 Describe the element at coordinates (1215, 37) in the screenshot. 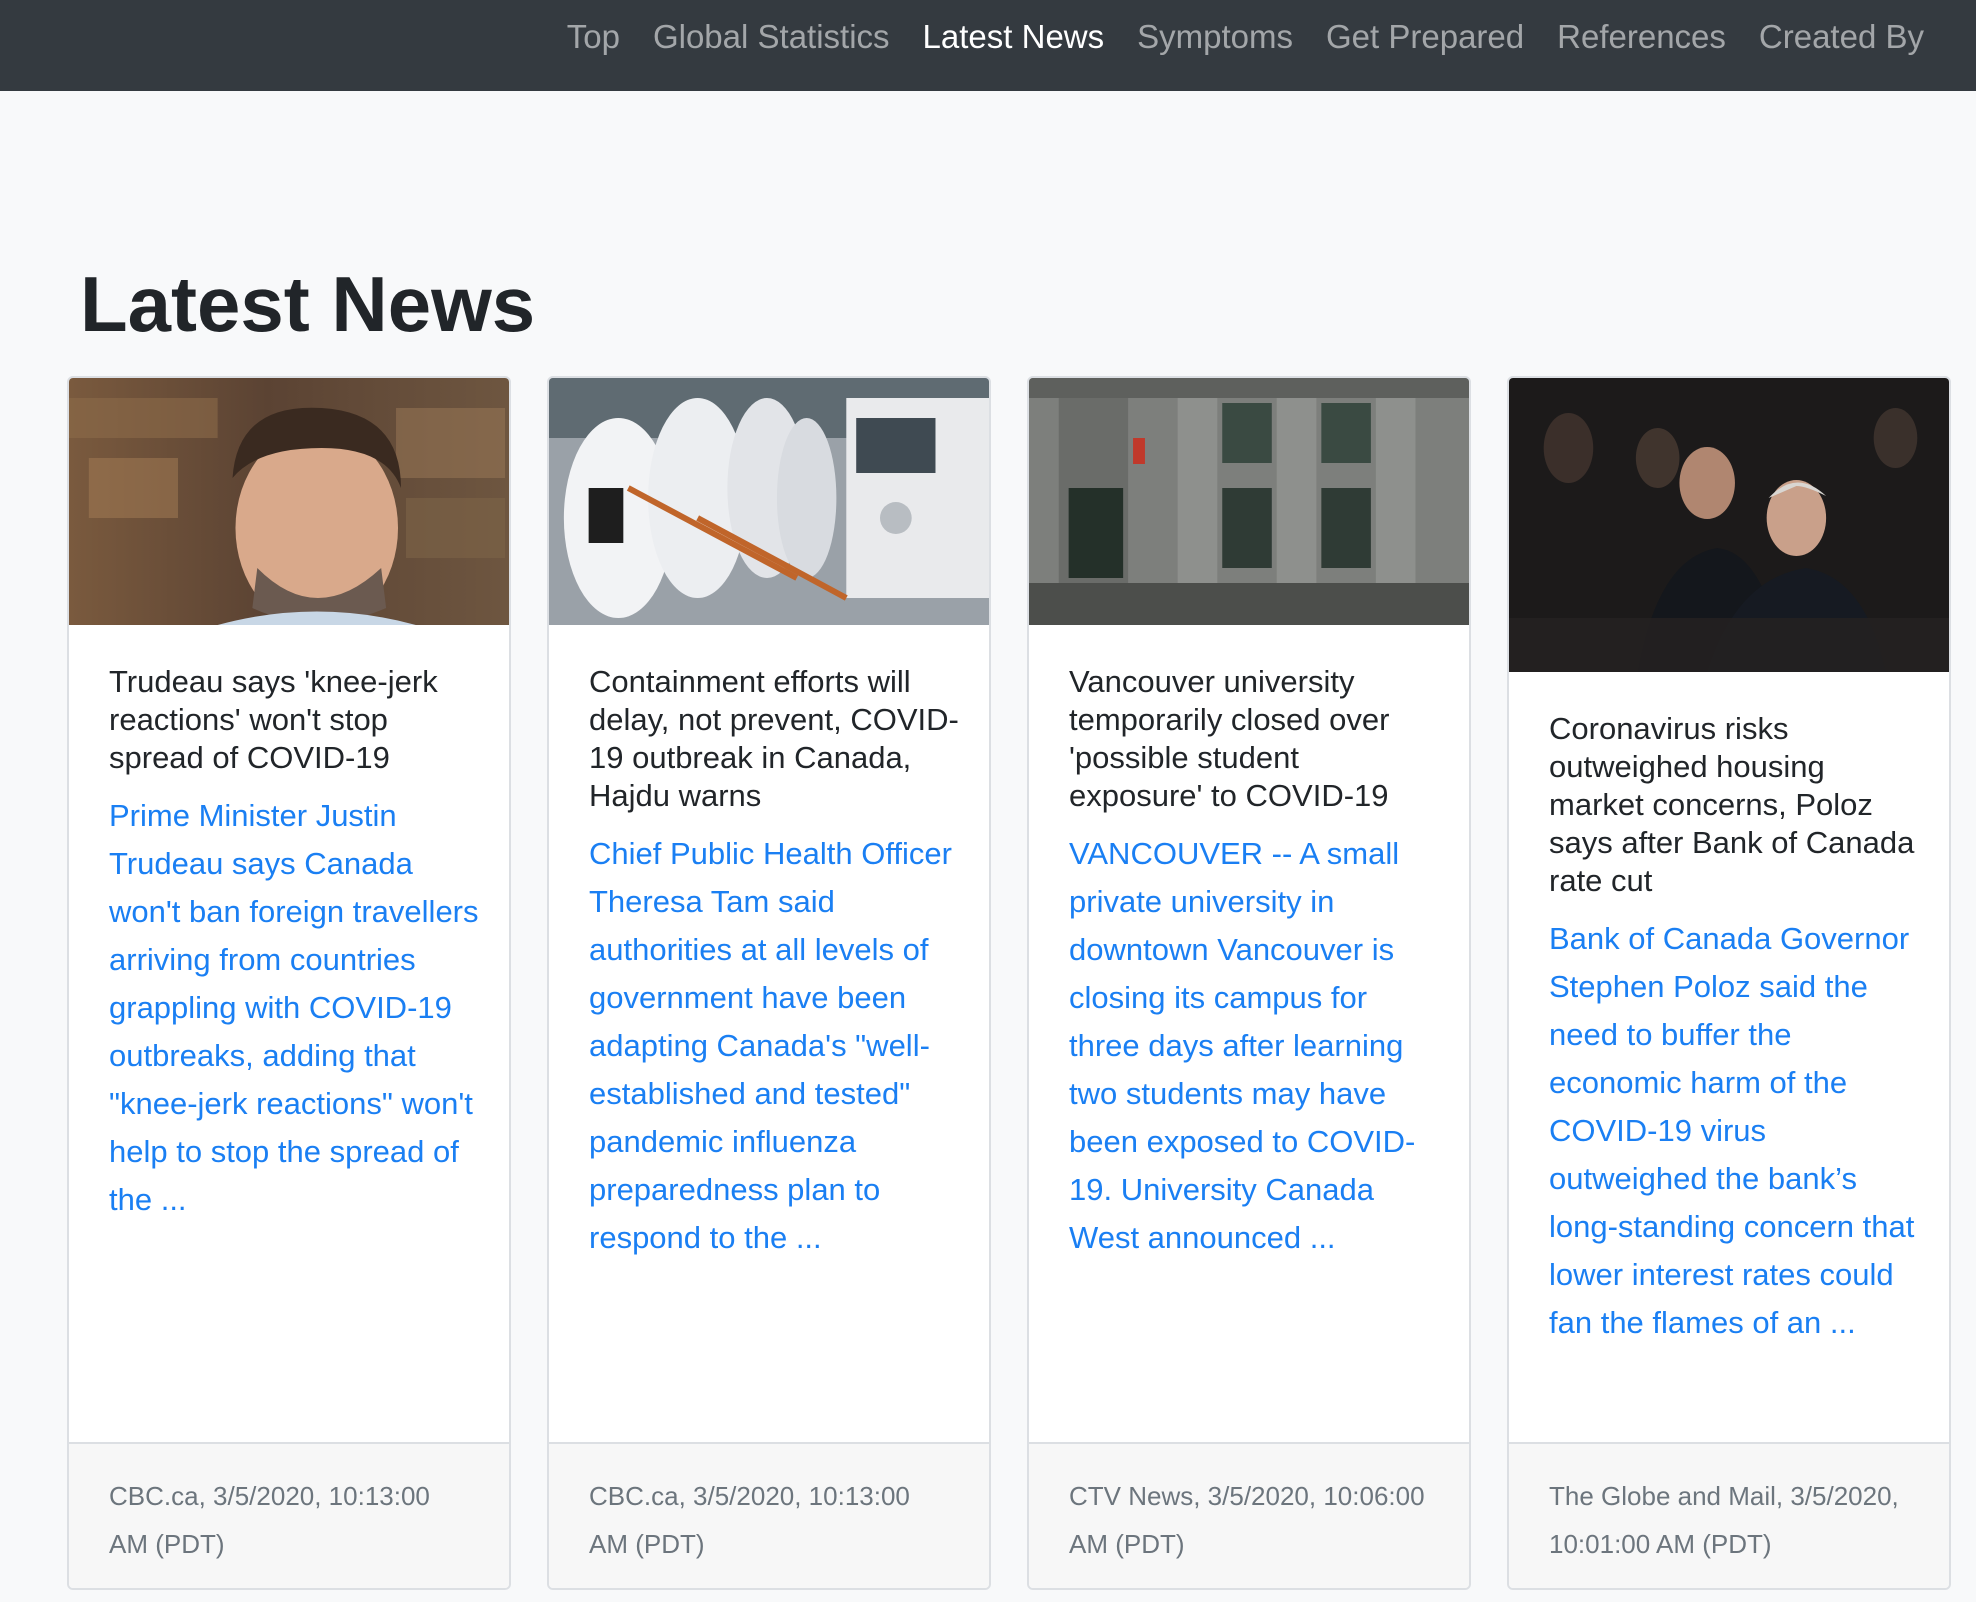

I see `nav-link-symptoms: Symptoms` at that location.